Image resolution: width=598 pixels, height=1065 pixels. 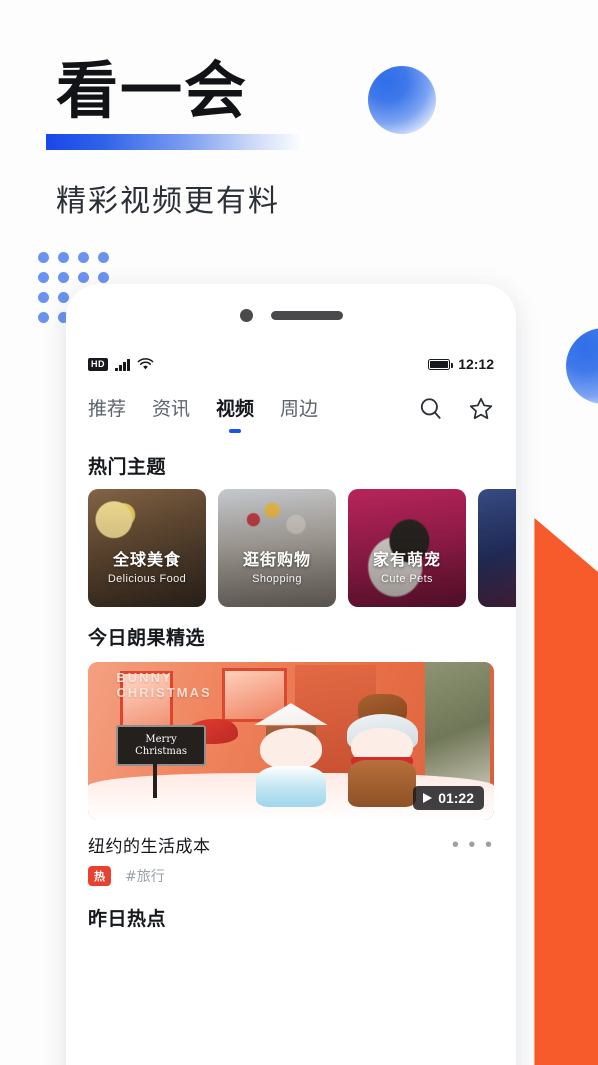 I want to click on video-duration-badge: 01:22, so click(x=448, y=798).